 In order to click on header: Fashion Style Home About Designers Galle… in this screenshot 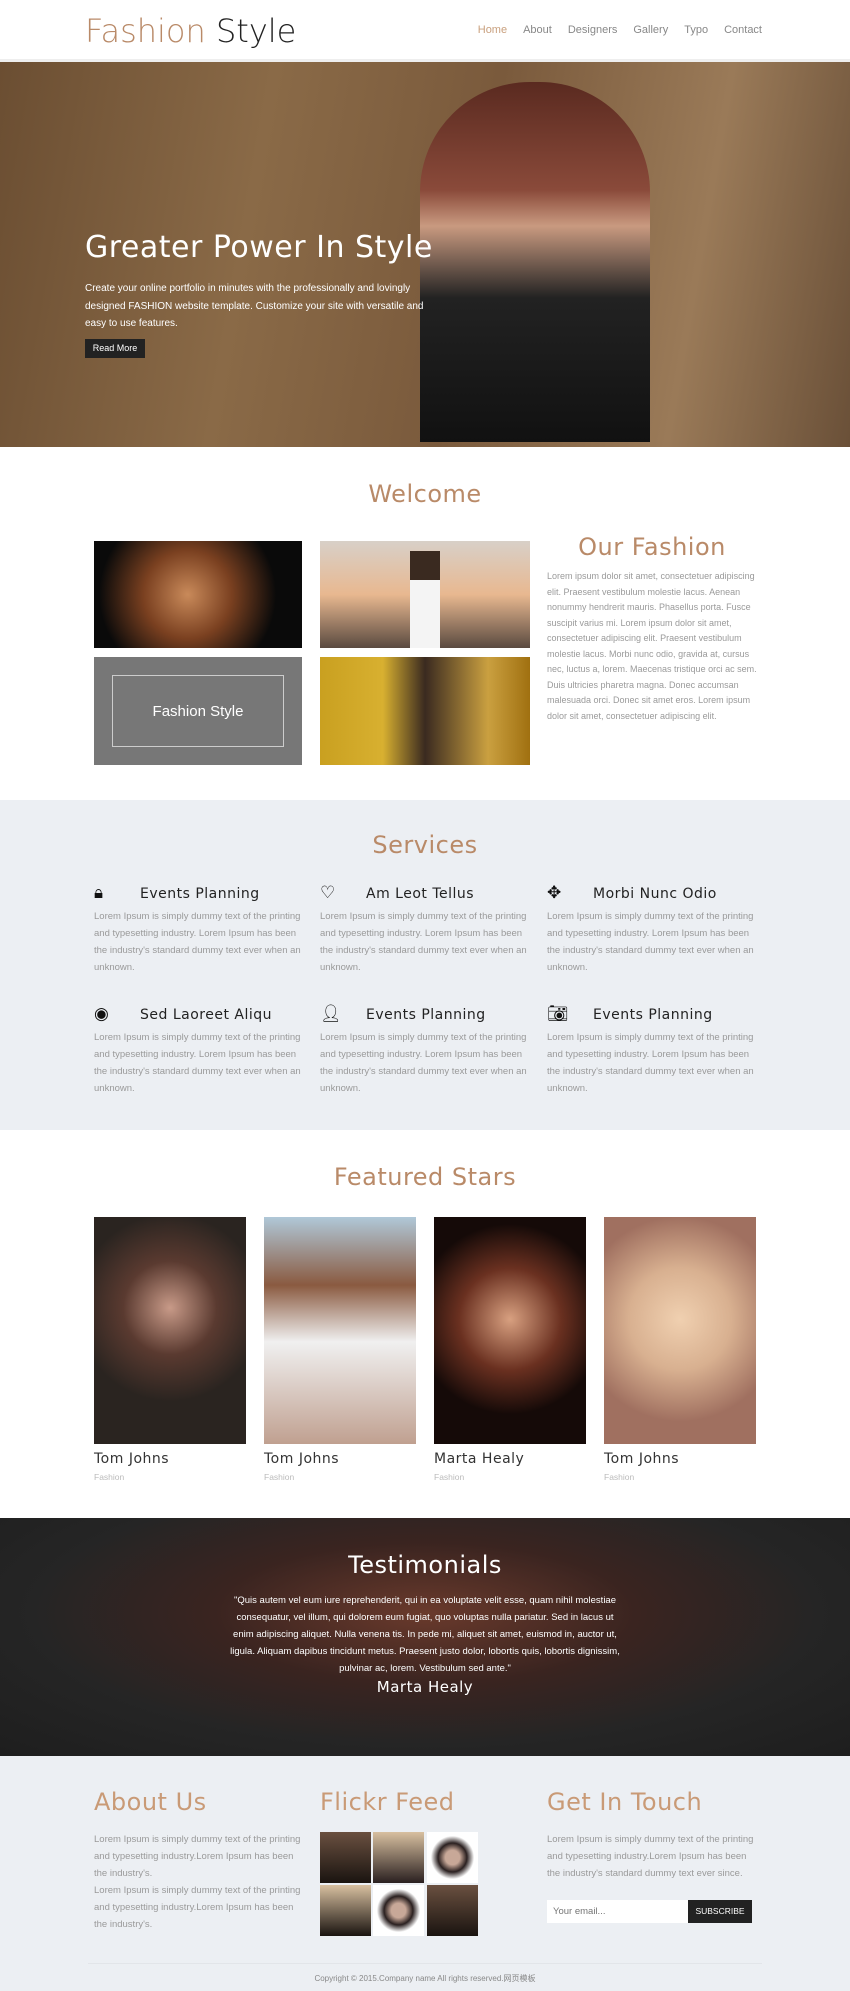, I will do `click(425, 31)`.